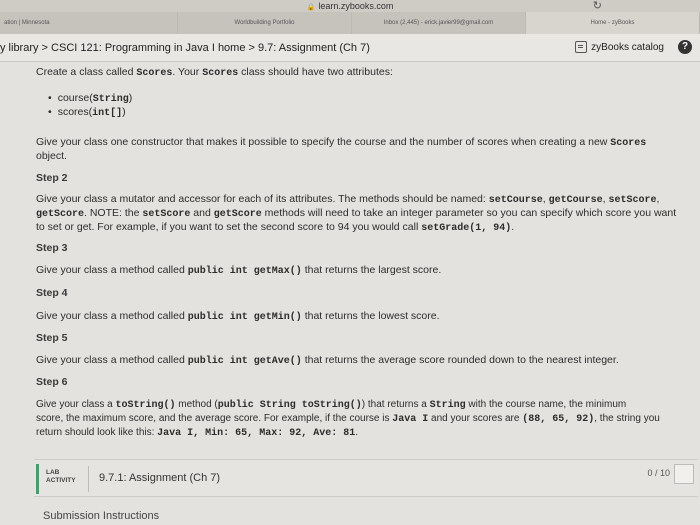 The width and height of the screenshot is (700, 525). Describe the element at coordinates (311, 7) in the screenshot. I see `lock-icon: 🔒` at that location.